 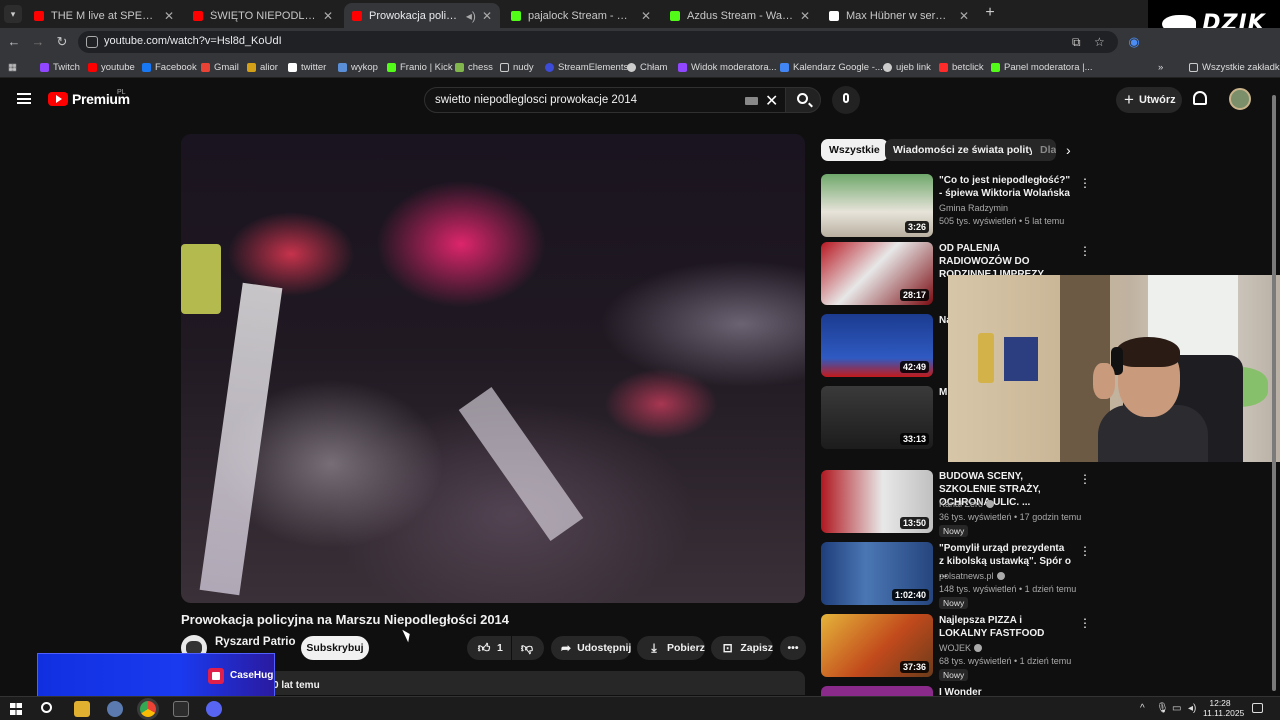 I want to click on share-button: ➦ Udostępnij, so click(x=591, y=648).